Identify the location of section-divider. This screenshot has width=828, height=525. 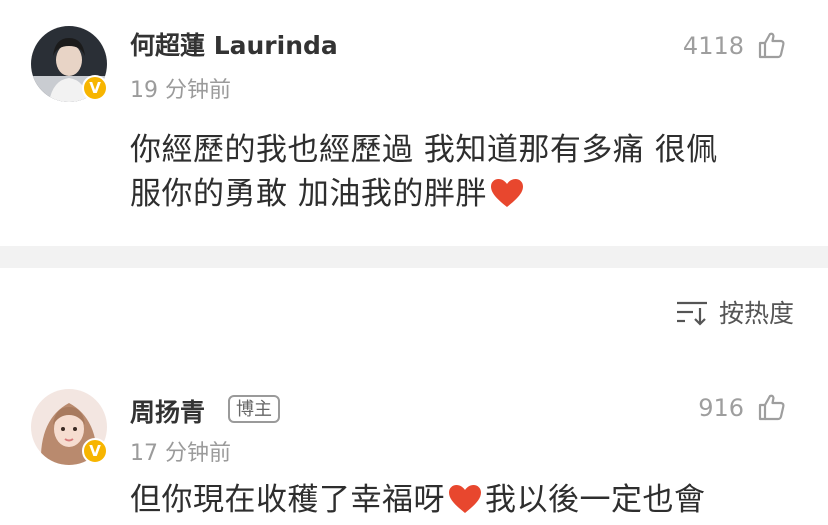
(414, 257).